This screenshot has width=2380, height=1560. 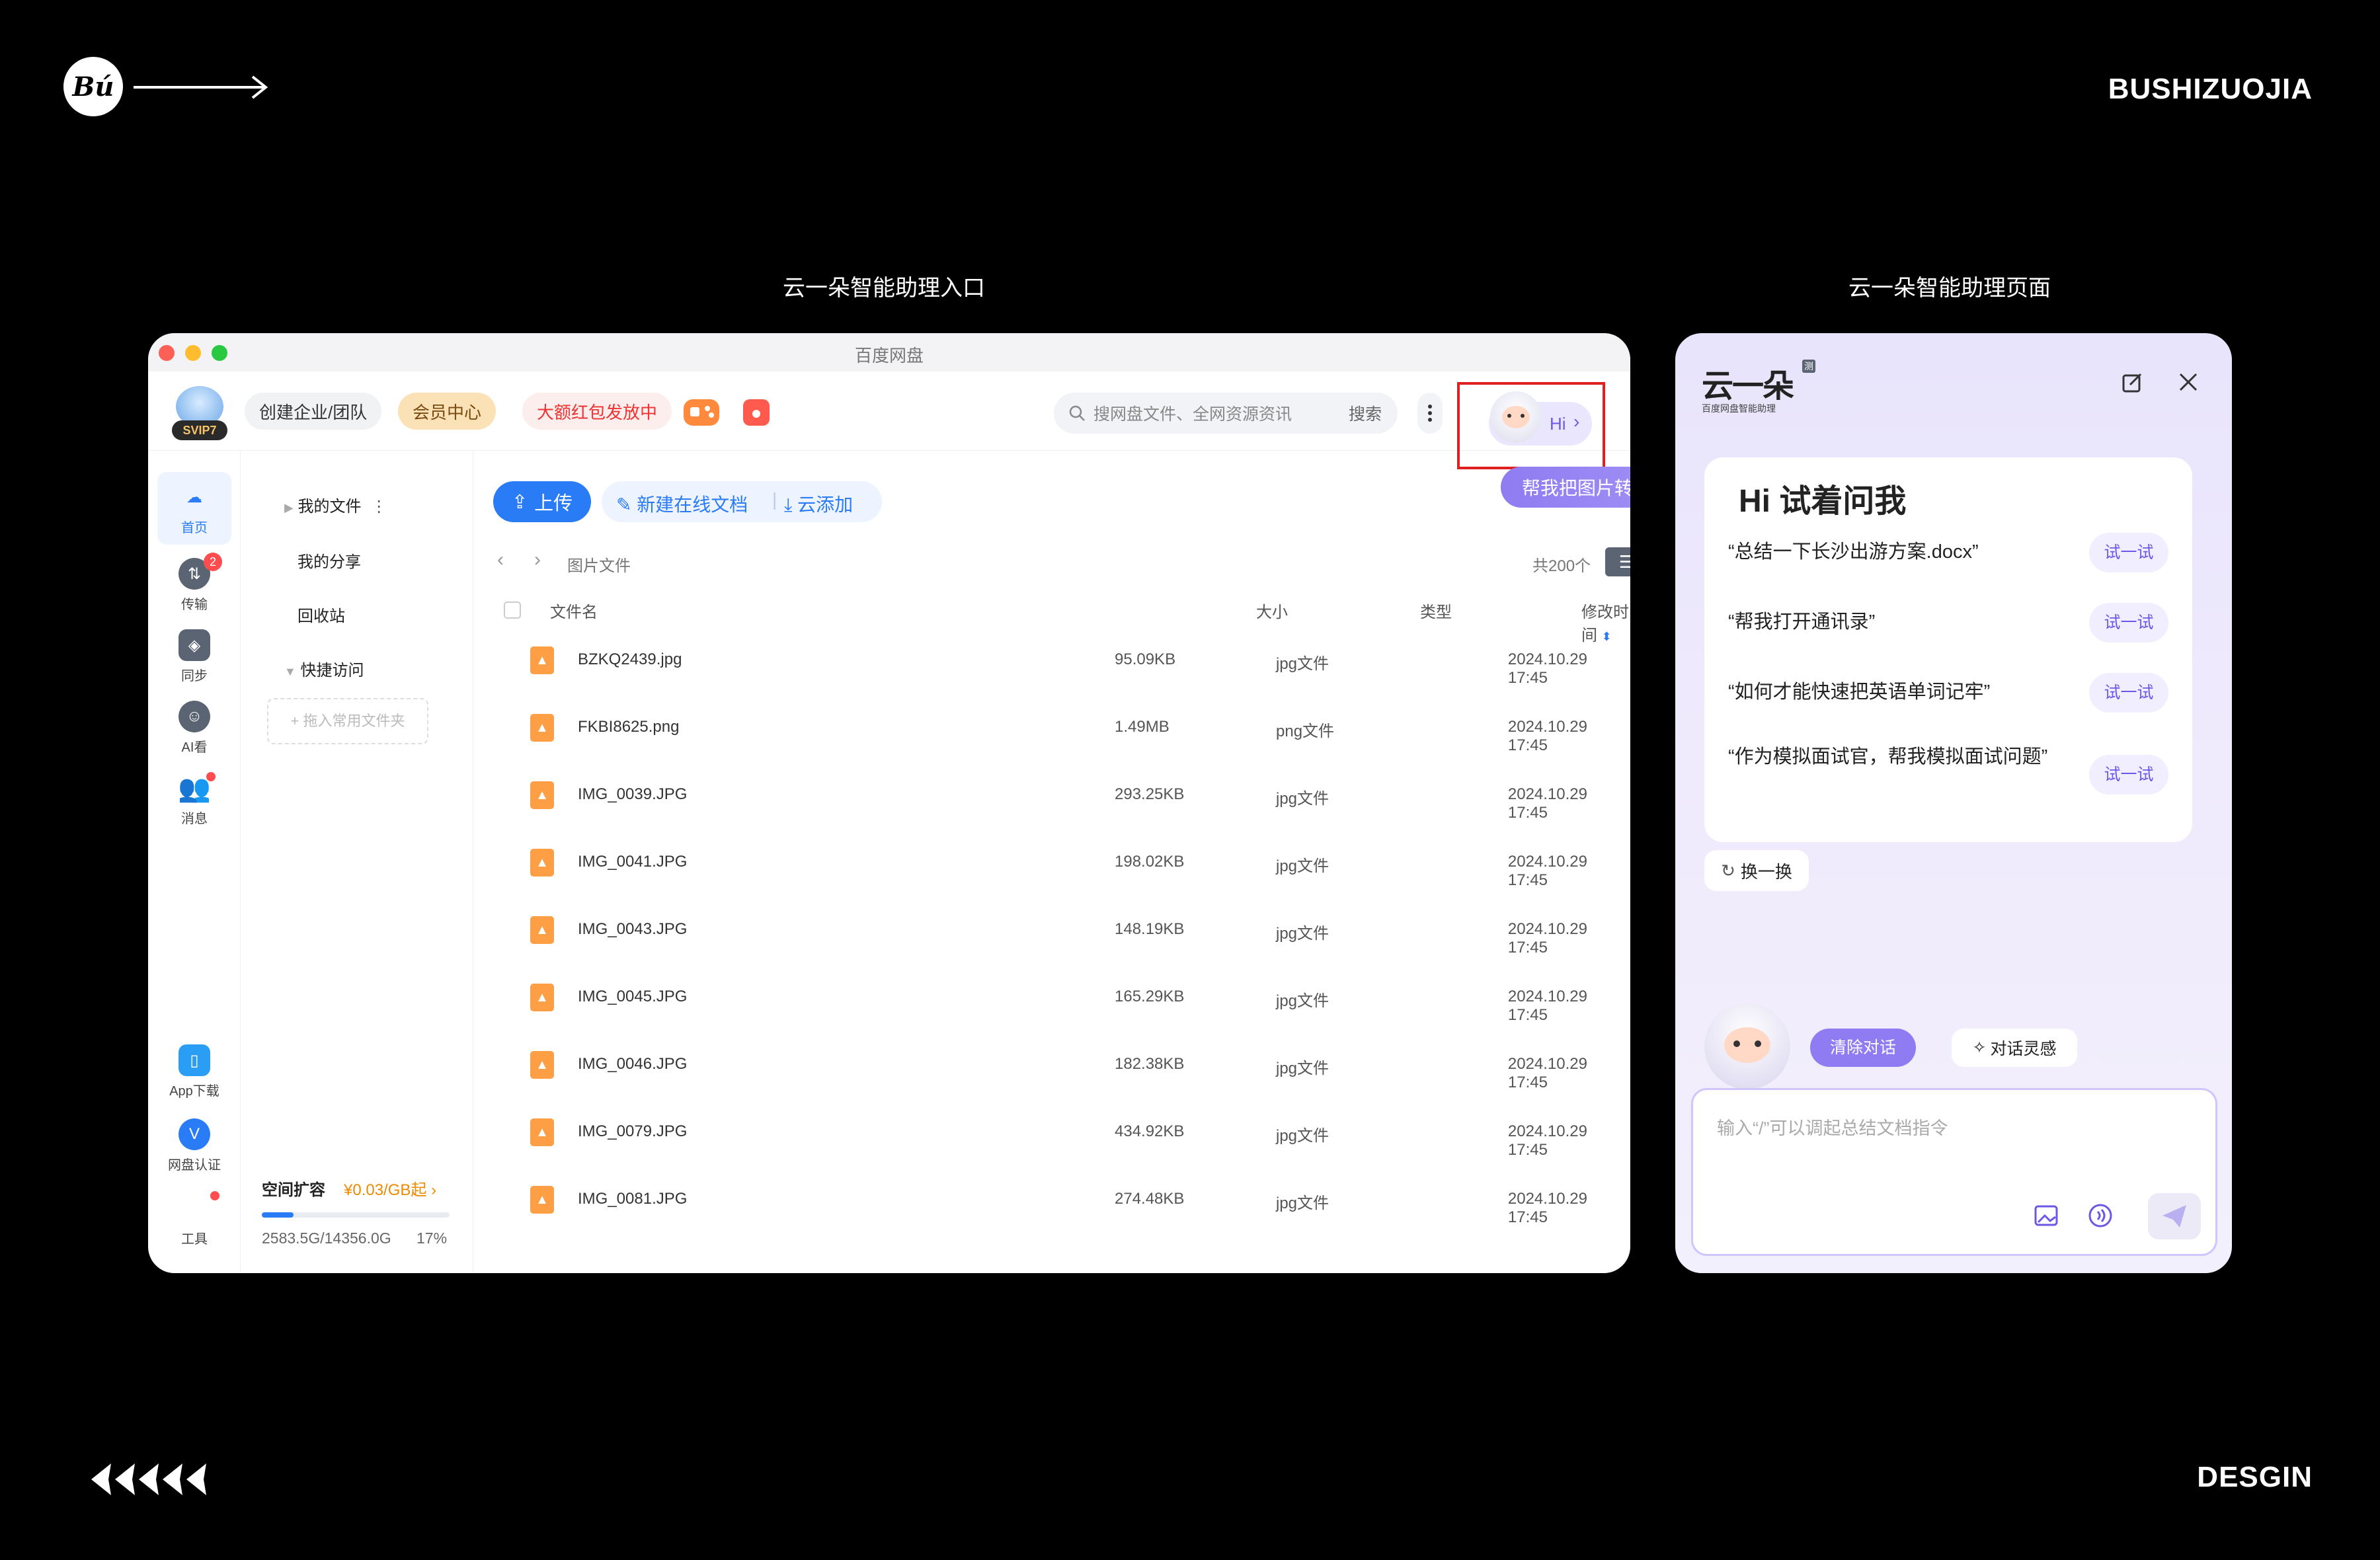 What do you see at coordinates (597, 411) in the screenshot?
I see `red-packet-button: 大额红包发放中` at bounding box center [597, 411].